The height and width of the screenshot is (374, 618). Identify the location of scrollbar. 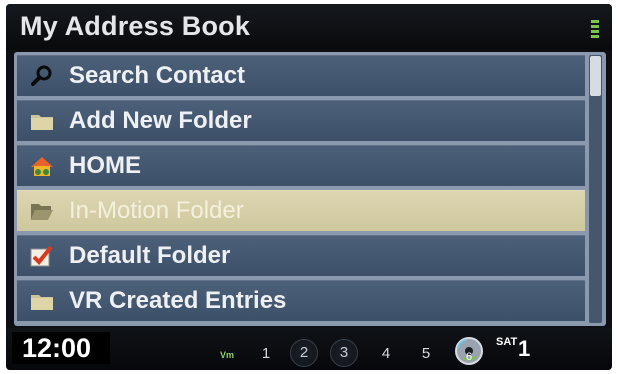
(595, 189).